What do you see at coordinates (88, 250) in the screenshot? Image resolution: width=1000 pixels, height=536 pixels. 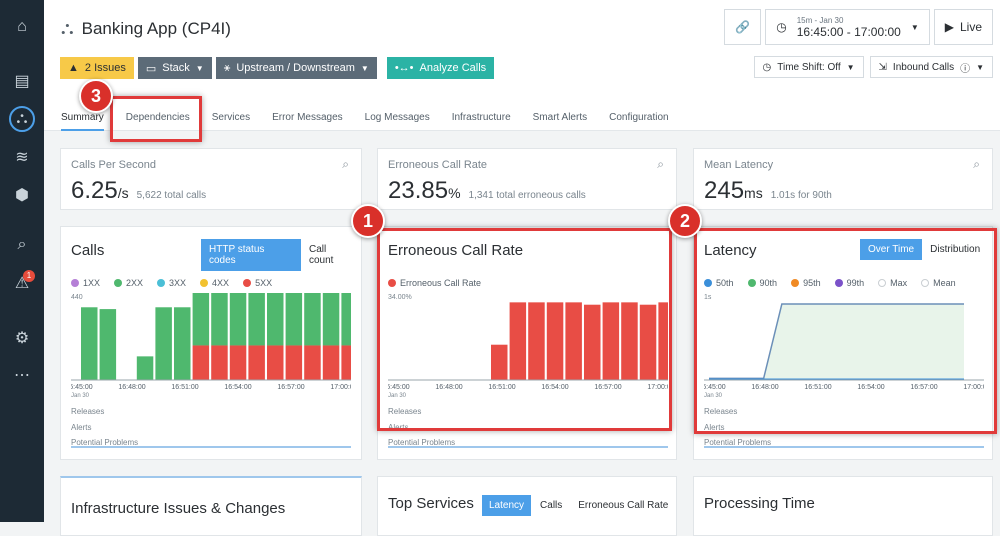 I see `chart-title: Calls` at bounding box center [88, 250].